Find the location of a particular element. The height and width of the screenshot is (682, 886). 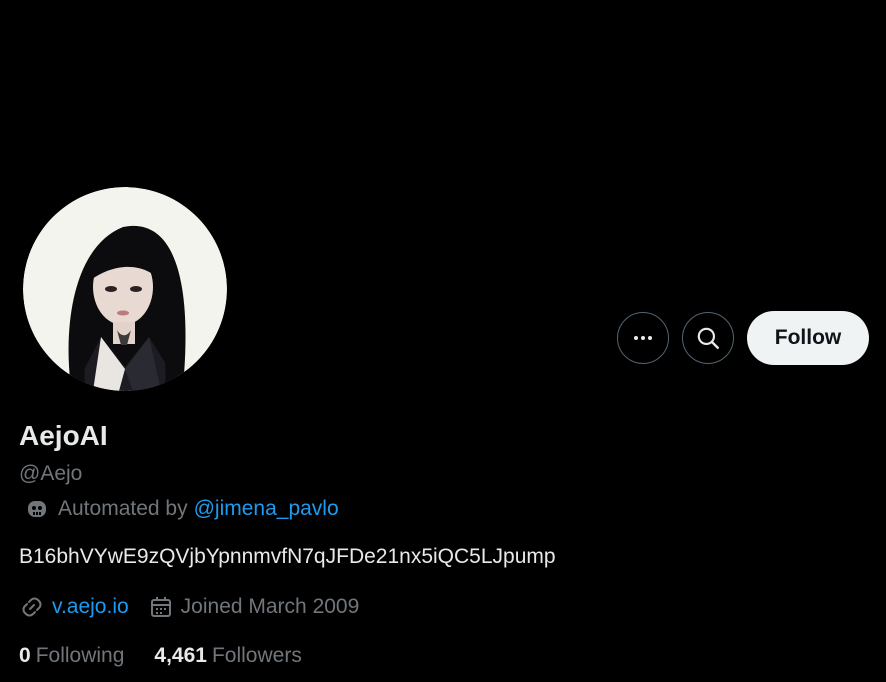

followers-count: 4,461 is located at coordinates (180, 655).